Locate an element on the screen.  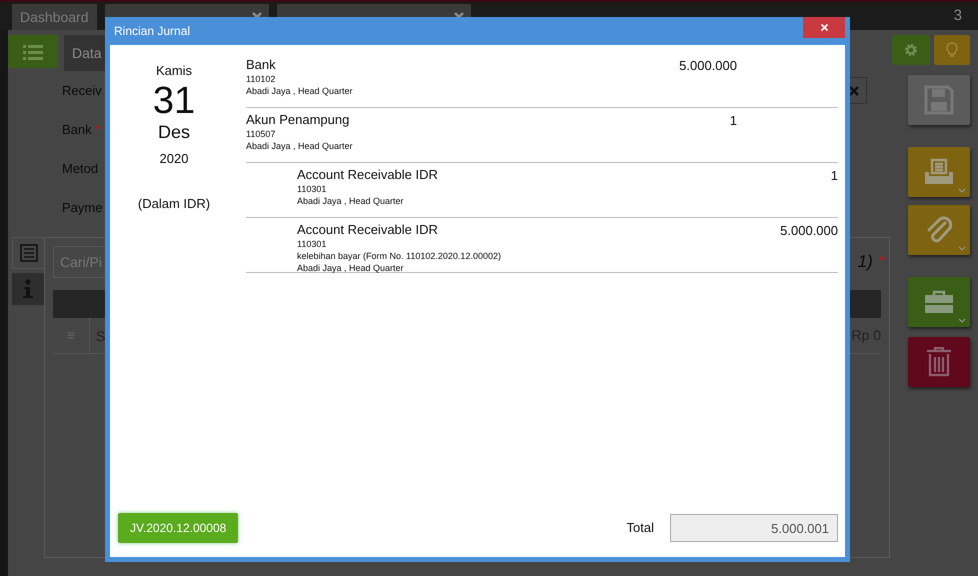
account-code: 110507 is located at coordinates (261, 134).